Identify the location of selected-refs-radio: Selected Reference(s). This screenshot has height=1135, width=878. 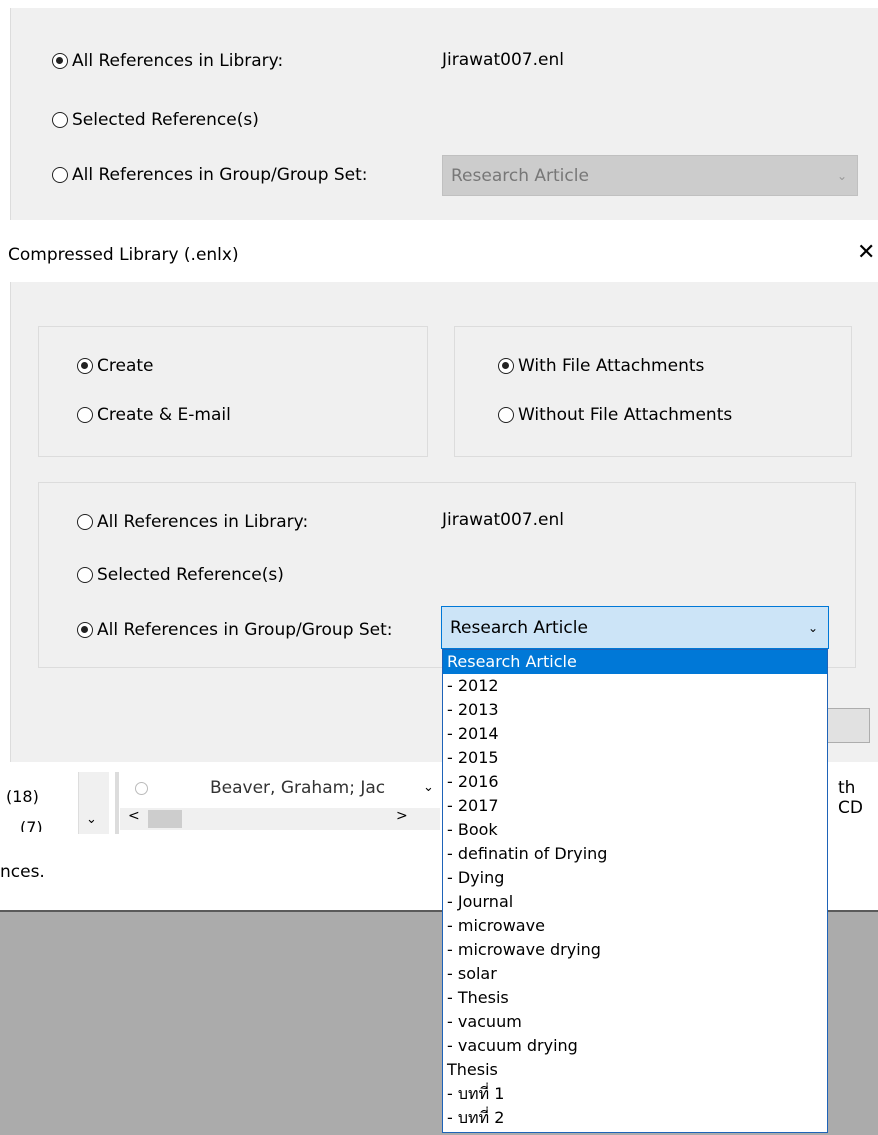
(180, 575).